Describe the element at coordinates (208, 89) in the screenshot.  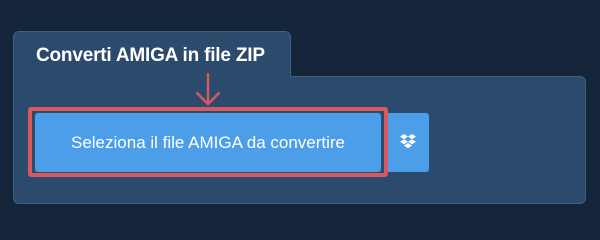
I see `down-arrow-icon` at that location.